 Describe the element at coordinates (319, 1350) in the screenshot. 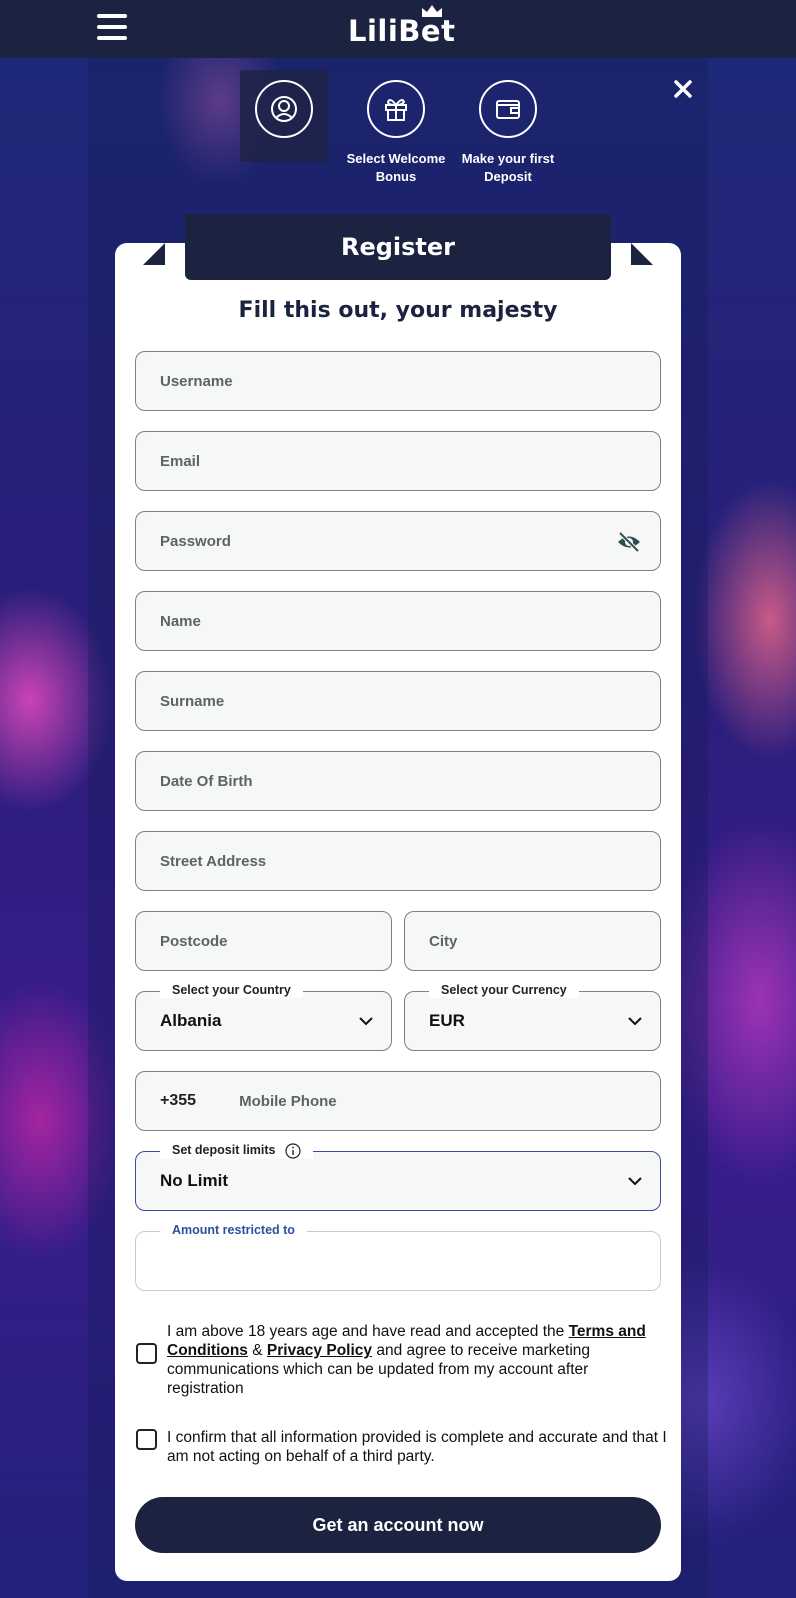

I see `privacy-link: Privacy Policy` at that location.